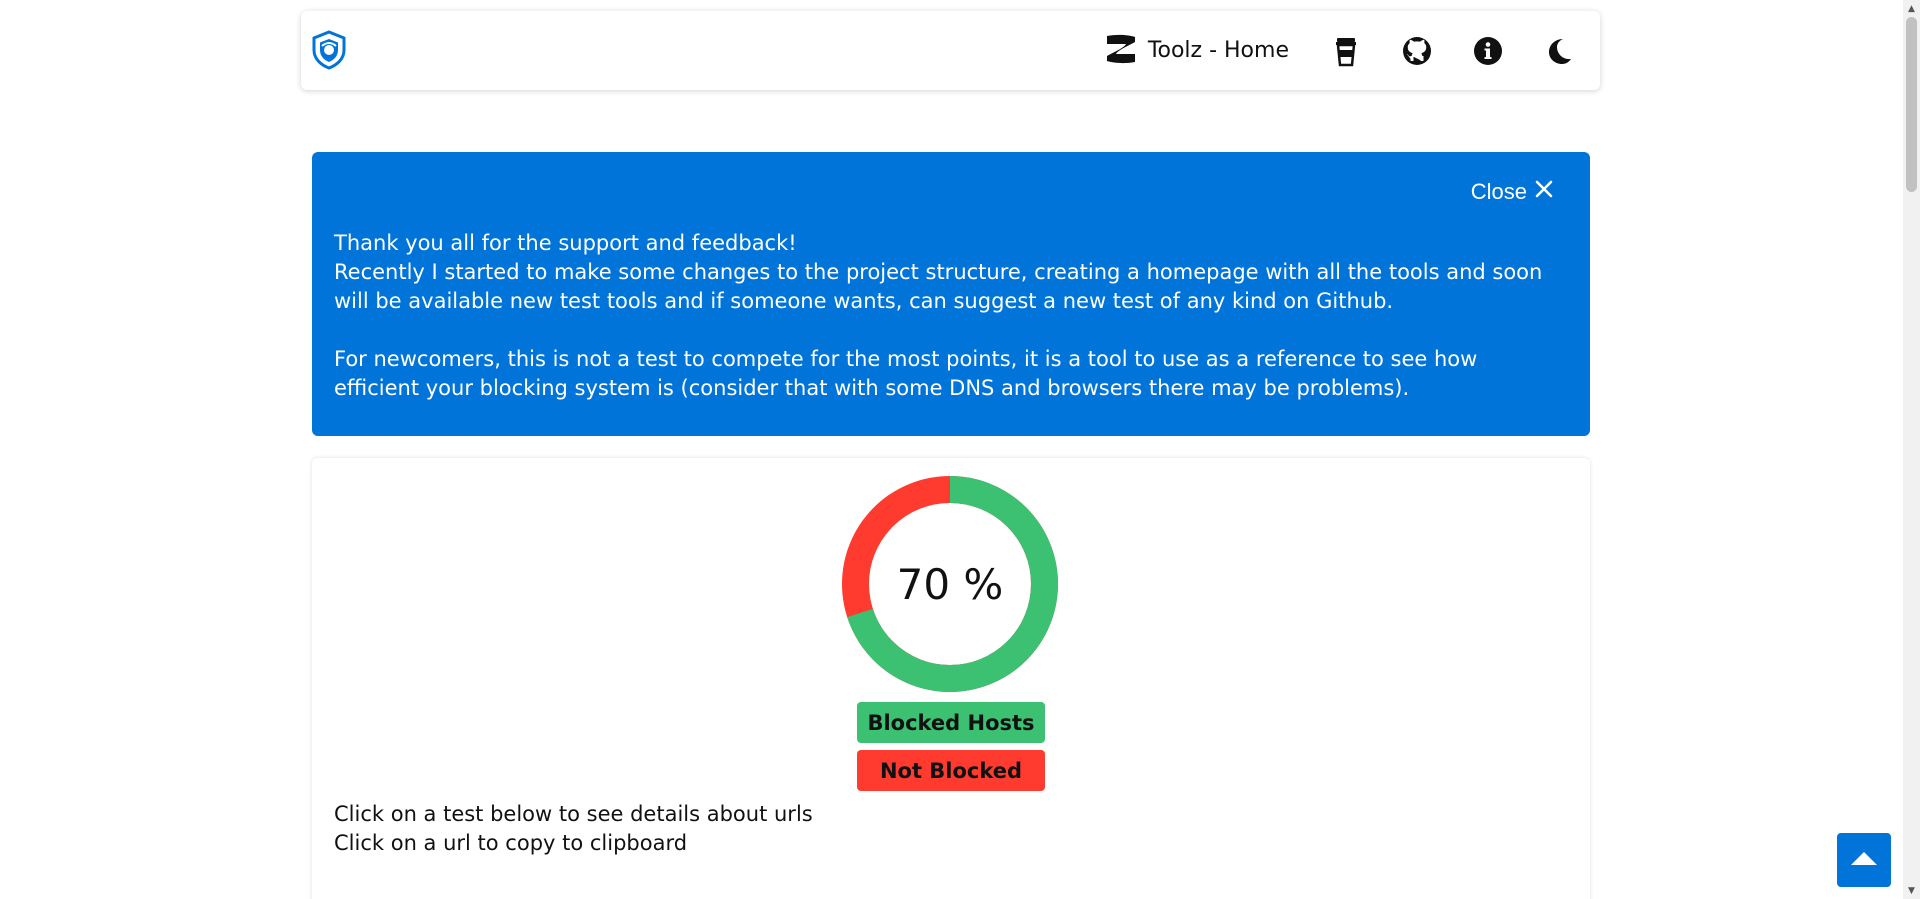  Describe the element at coordinates (1417, 51) in the screenshot. I see `github-icon` at that location.